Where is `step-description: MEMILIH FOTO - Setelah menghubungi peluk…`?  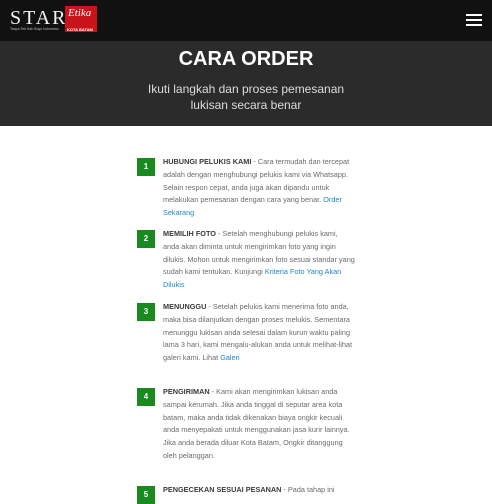
step-description: MEMILIH FOTO - Setelah menghubungi peluk… is located at coordinates (259, 260).